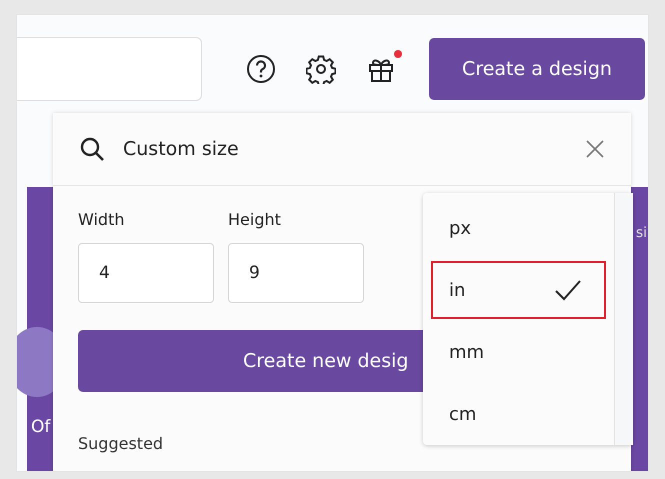 The height and width of the screenshot is (479, 665). What do you see at coordinates (623, 319) in the screenshot?
I see `scrollbar` at bounding box center [623, 319].